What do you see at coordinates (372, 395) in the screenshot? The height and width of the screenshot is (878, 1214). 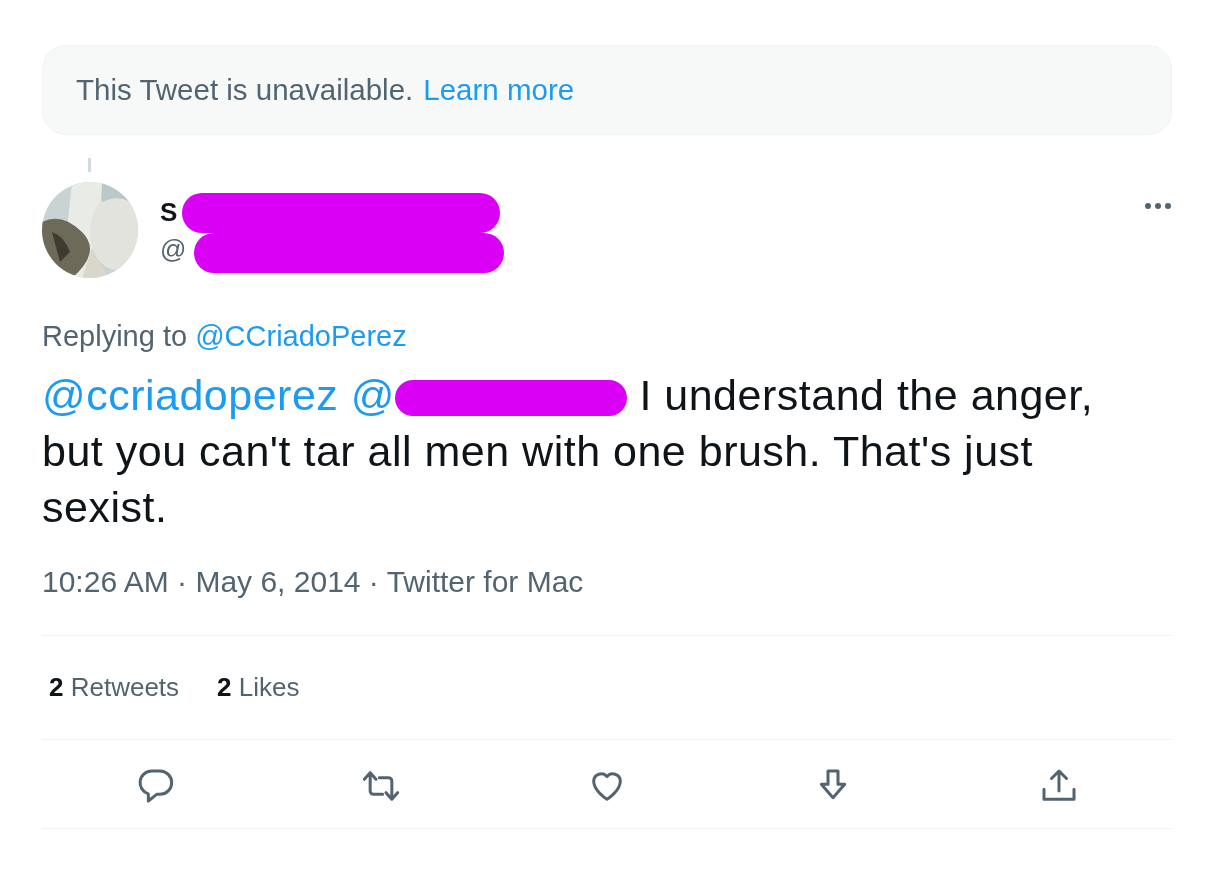 I see `mention-link: @` at bounding box center [372, 395].